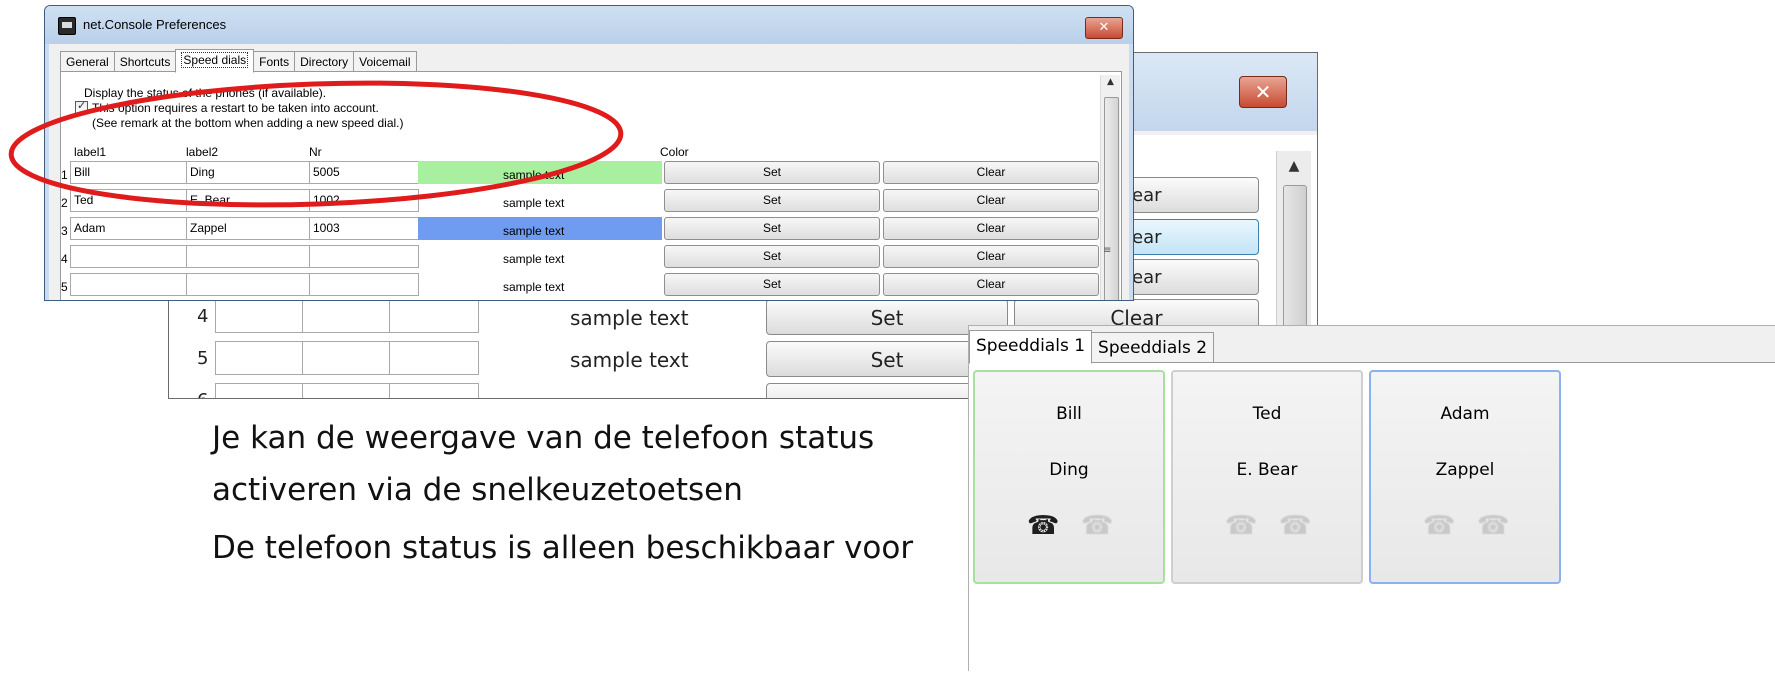  What do you see at coordinates (364, 200) in the screenshot?
I see `nr-field: 1002` at bounding box center [364, 200].